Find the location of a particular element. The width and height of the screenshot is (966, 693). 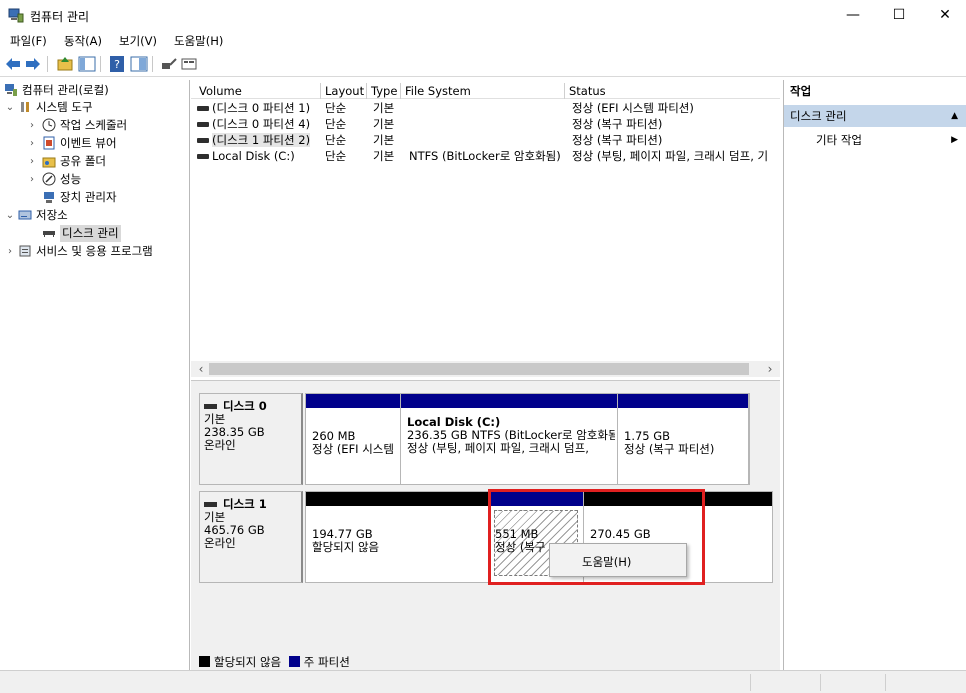

tree-node-device-manager: 장치 관리자 is located at coordinates (94, 197).